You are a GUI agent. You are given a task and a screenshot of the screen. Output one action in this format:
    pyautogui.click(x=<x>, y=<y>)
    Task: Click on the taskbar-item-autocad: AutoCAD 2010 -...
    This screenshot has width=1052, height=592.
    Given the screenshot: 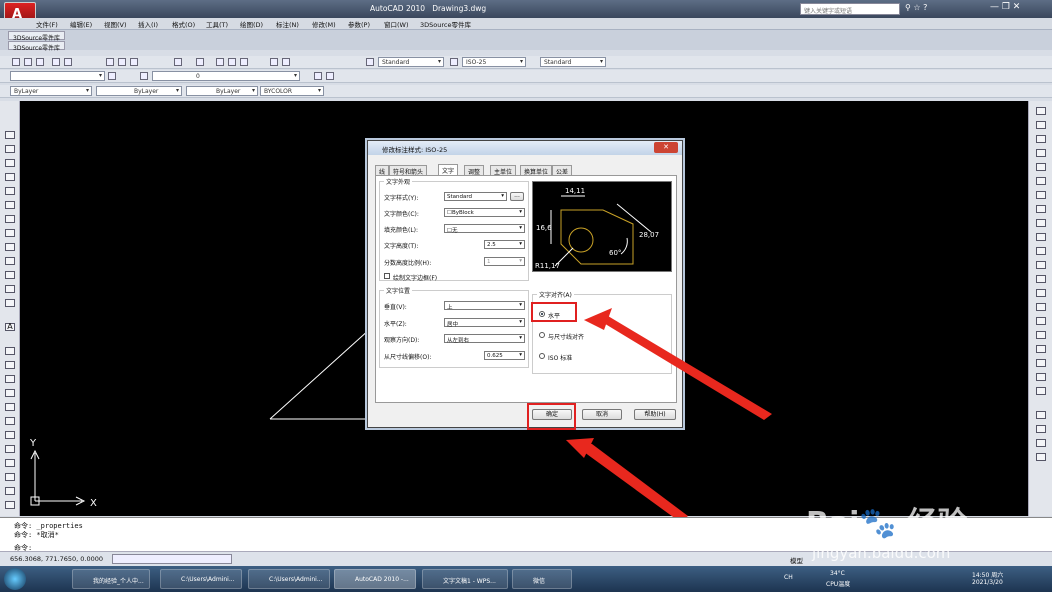 What is the action you would take?
    pyautogui.click(x=375, y=579)
    